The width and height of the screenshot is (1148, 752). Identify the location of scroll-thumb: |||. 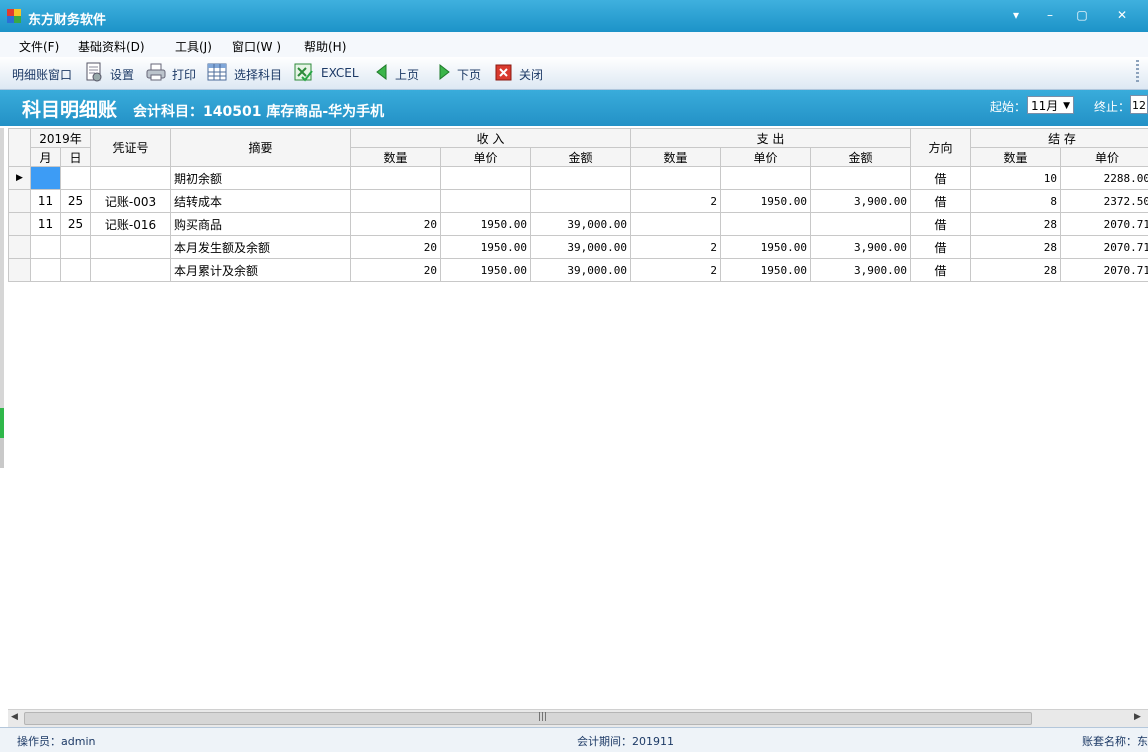
(528, 718).